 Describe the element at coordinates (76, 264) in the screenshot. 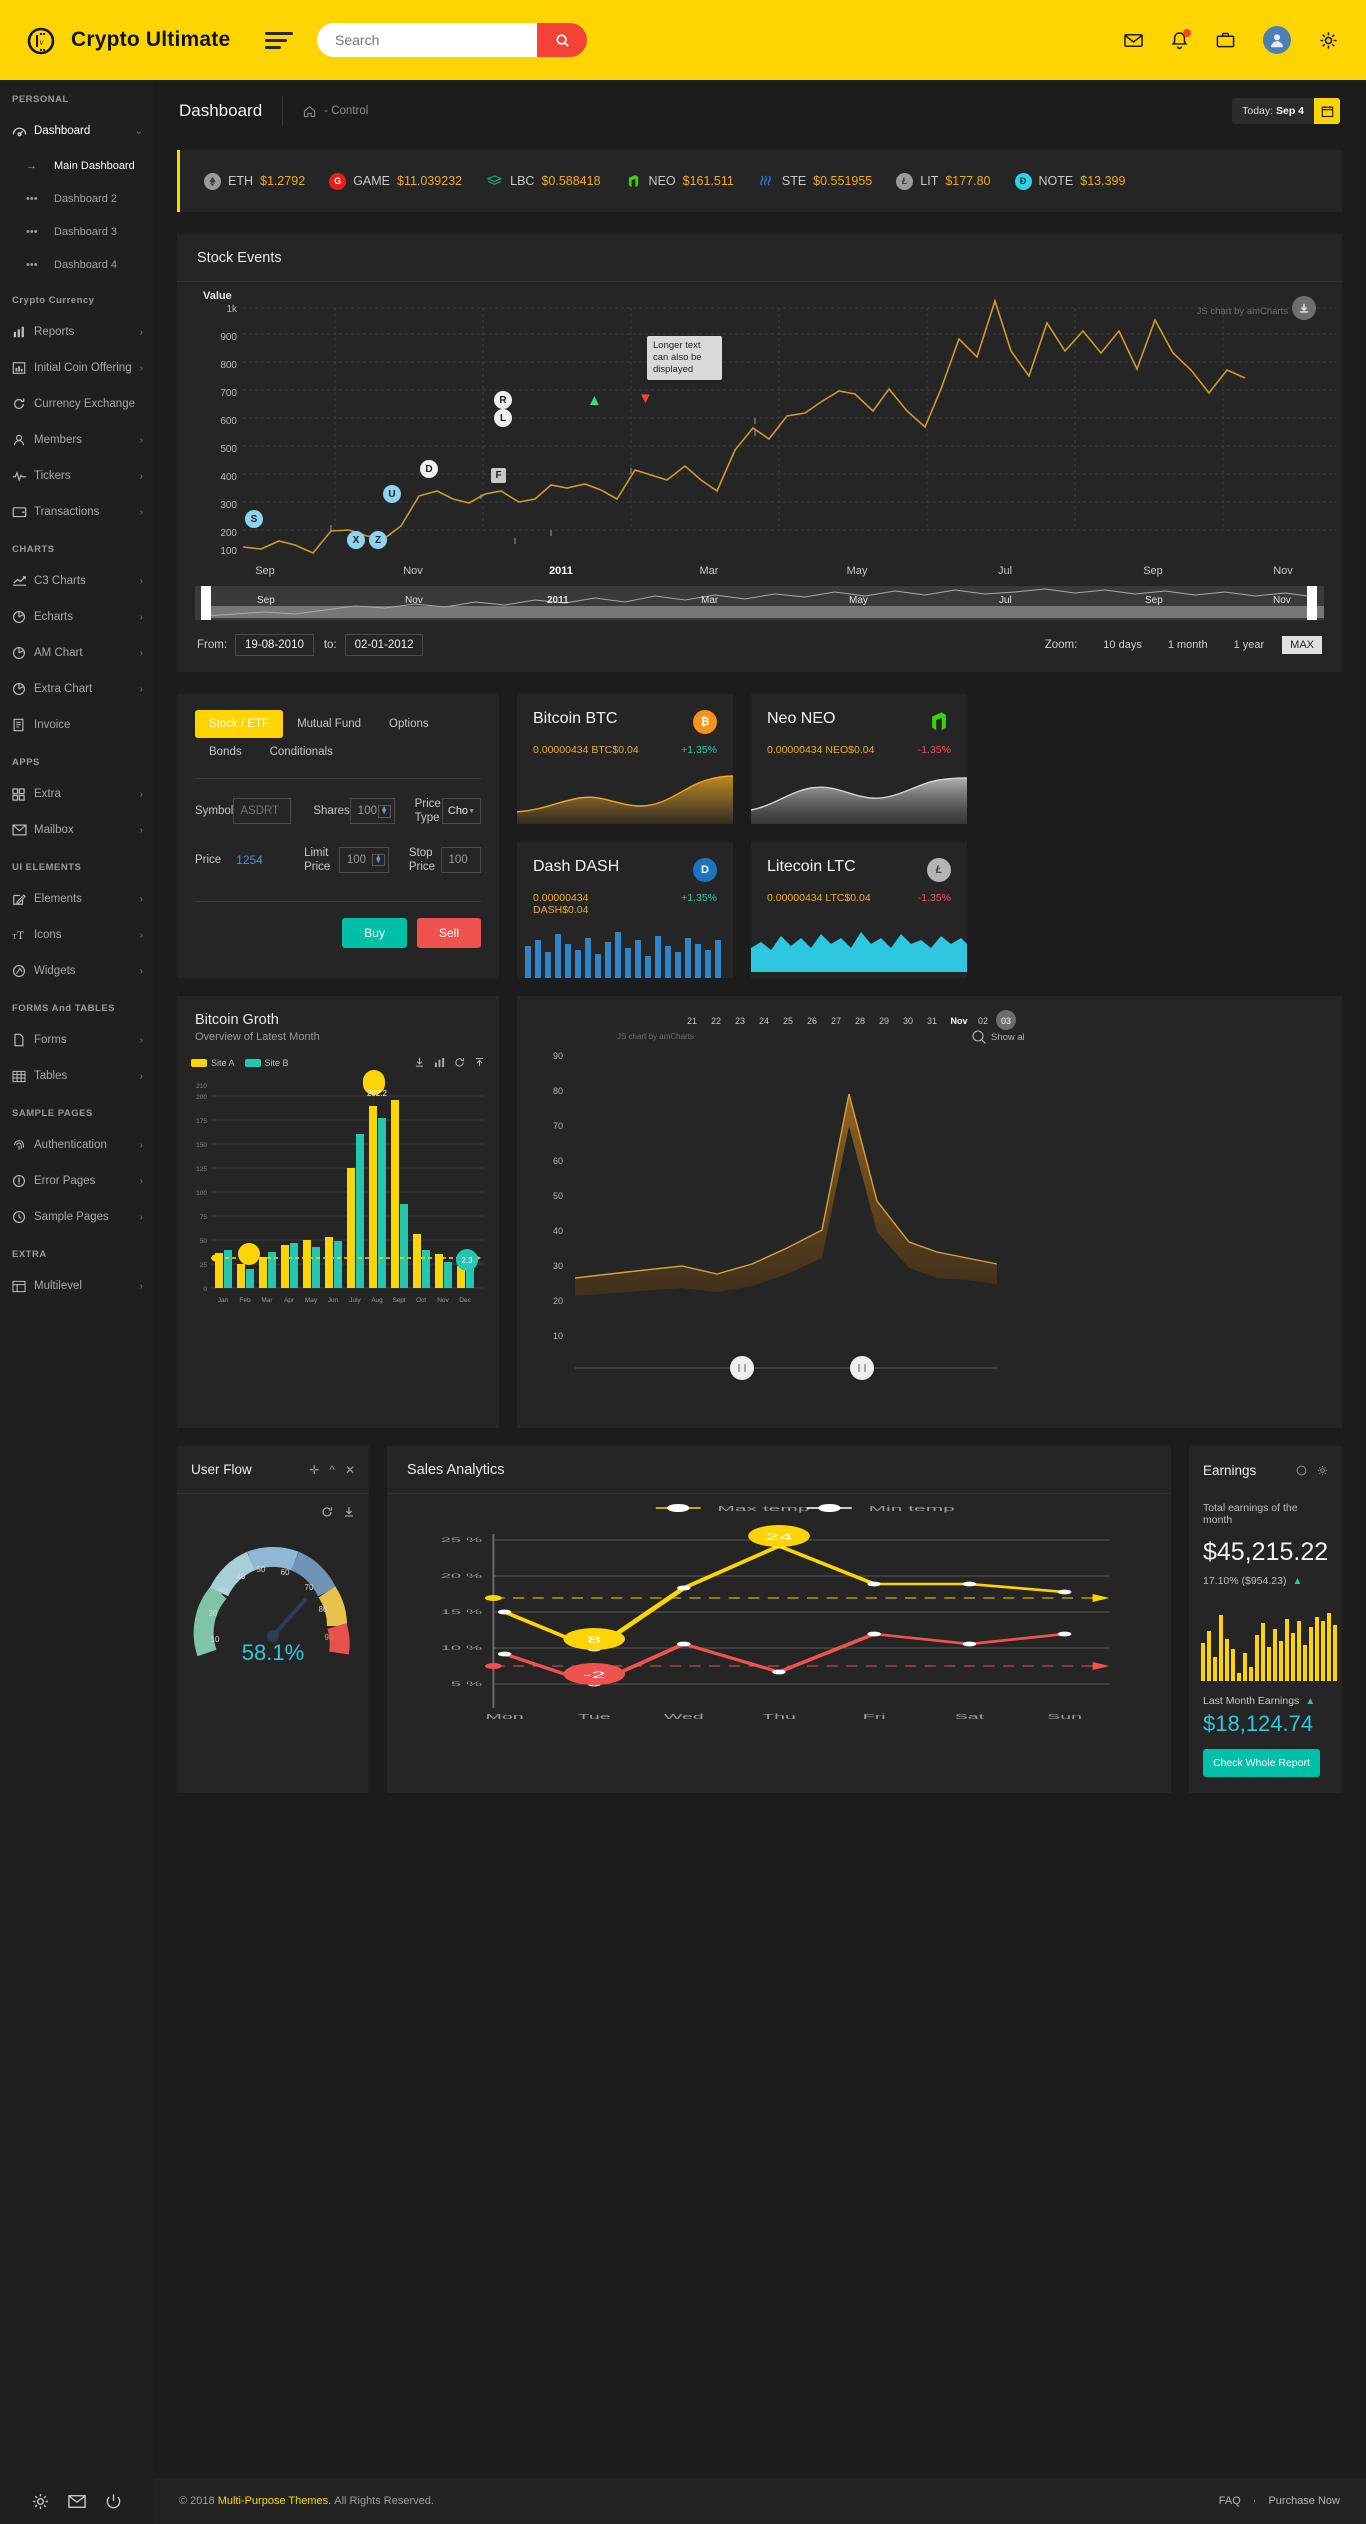

I see `sidebar-item-dashboard-4: ••• Dashboard 4` at that location.